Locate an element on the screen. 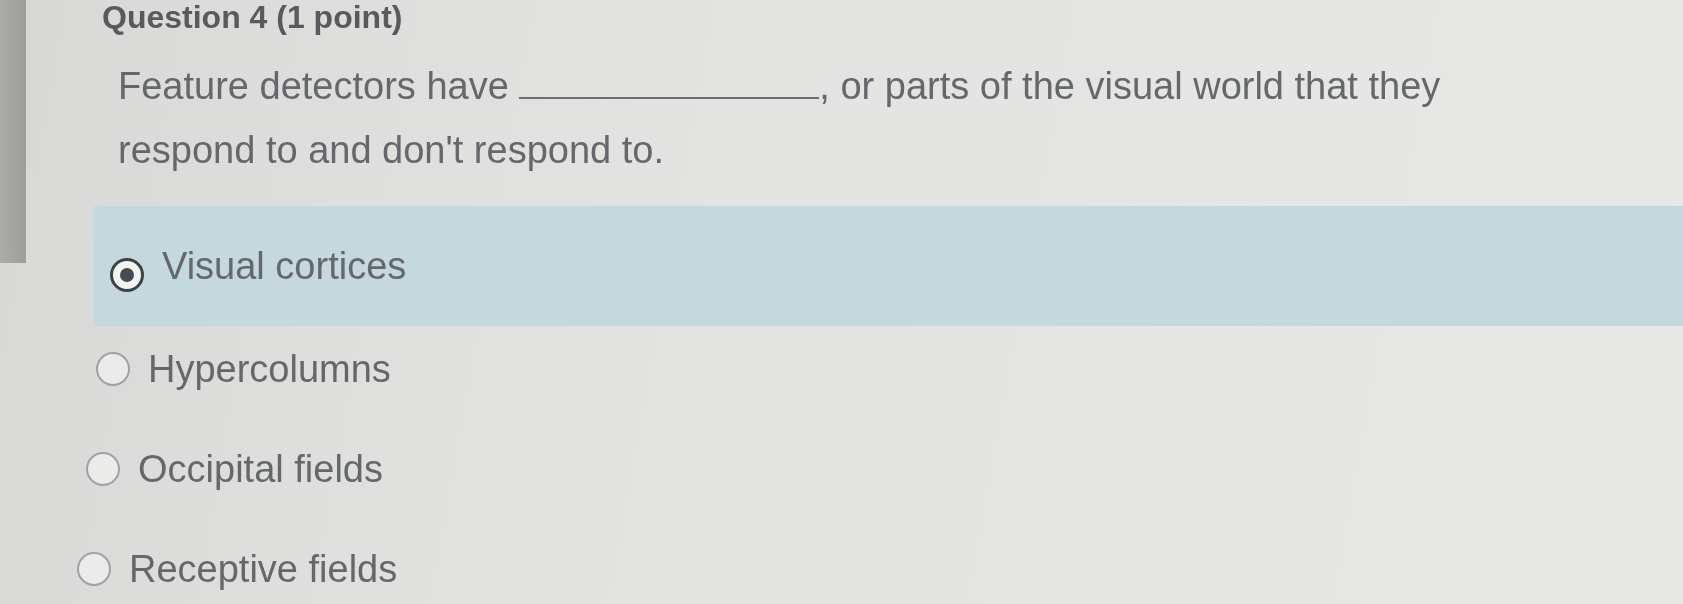 The height and width of the screenshot is (604, 1683). question-text: Feature detectors have , or parts of the visual world that they respond to and don't respond to. is located at coordinates (780, 118).